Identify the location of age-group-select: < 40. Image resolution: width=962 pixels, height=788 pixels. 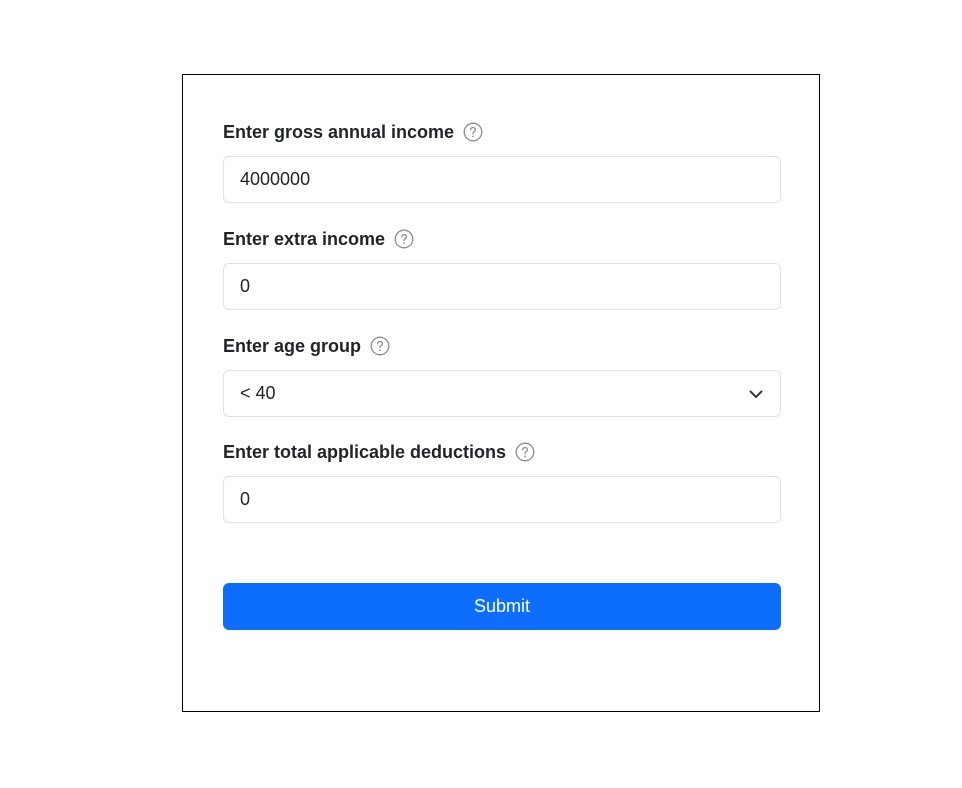
(502, 393).